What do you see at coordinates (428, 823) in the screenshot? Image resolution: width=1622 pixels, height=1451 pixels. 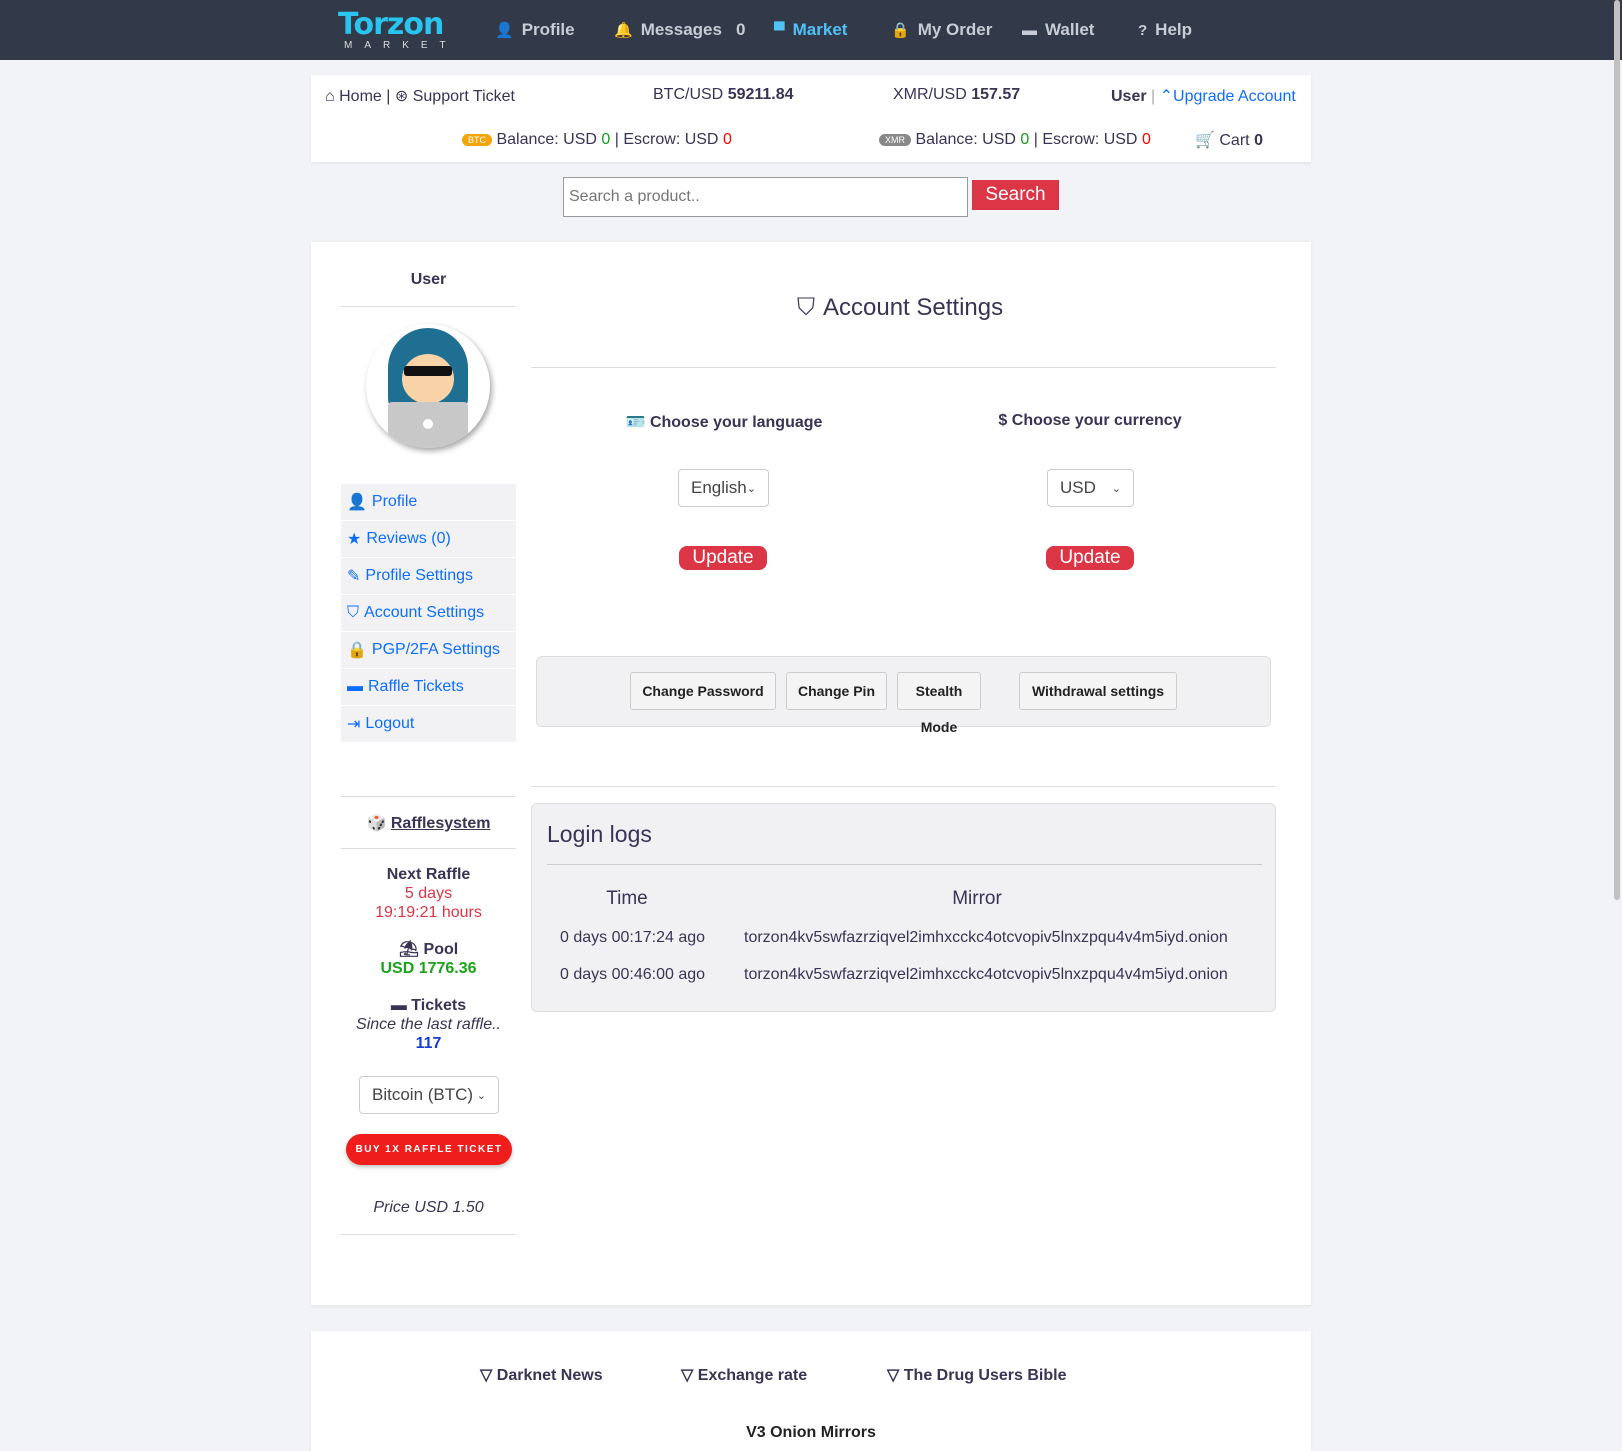 I see `rafflesystem-link: 🎲 Rafflesystem` at bounding box center [428, 823].